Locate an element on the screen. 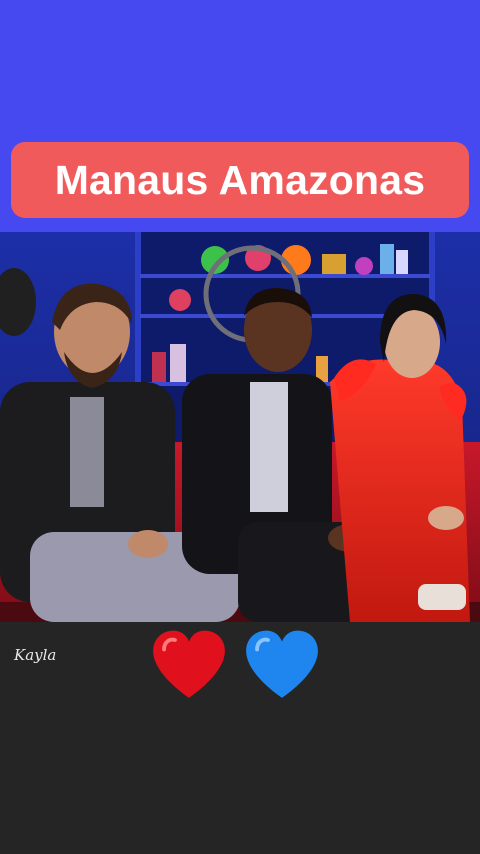 The width and height of the screenshot is (480, 854). red-heart-icon is located at coordinates (189, 664).